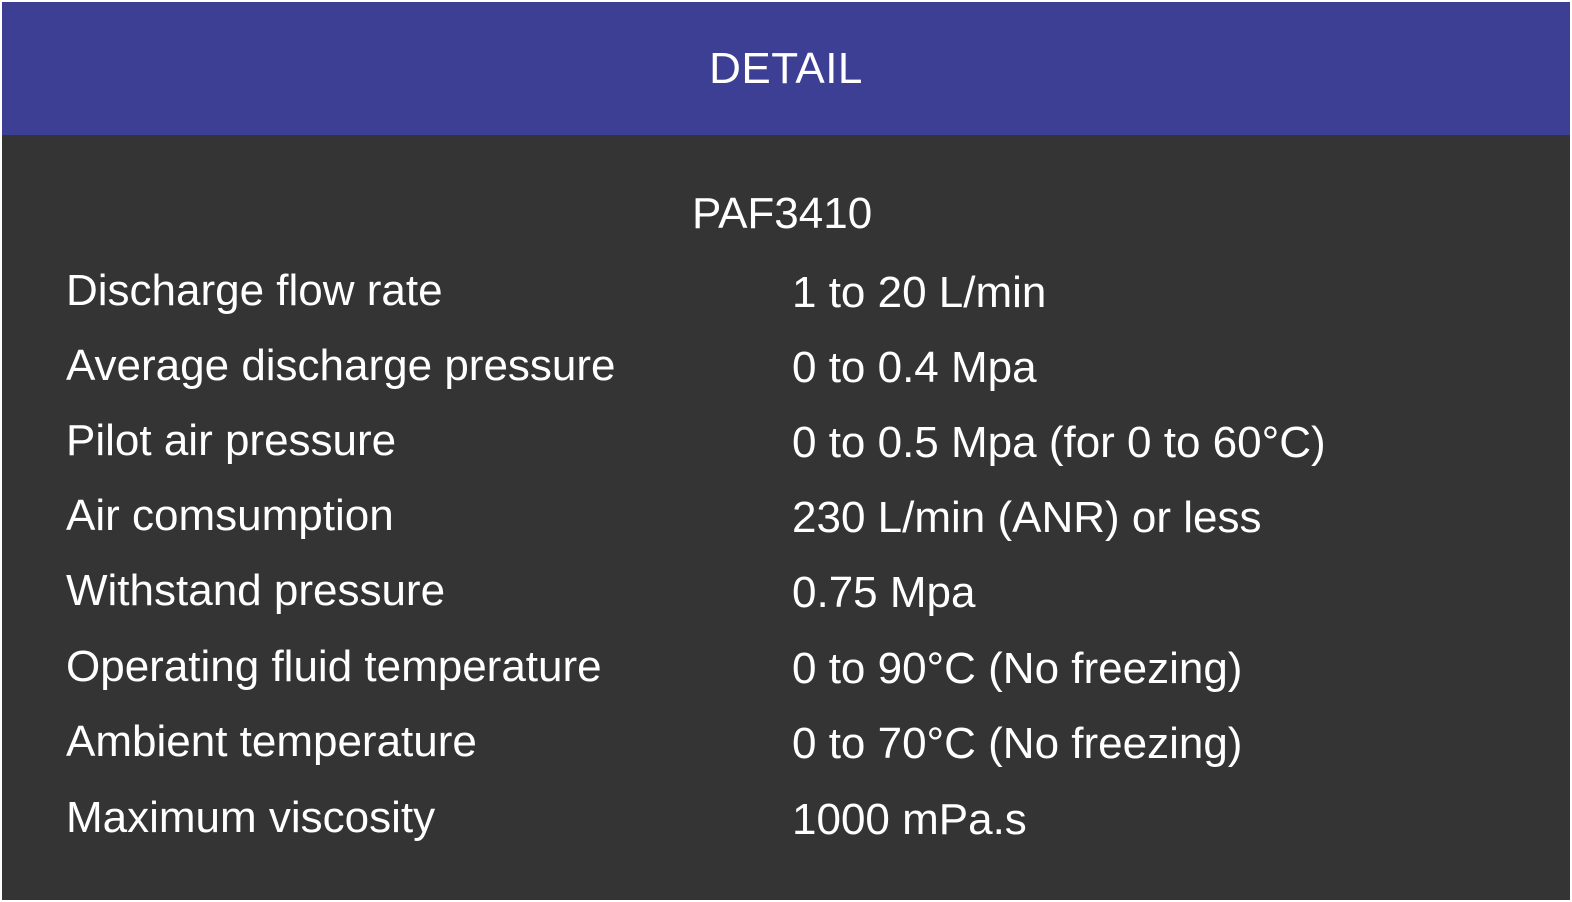 This screenshot has height=902, width=1572. I want to click on spec-label: Average discharge pressure, so click(341, 365).